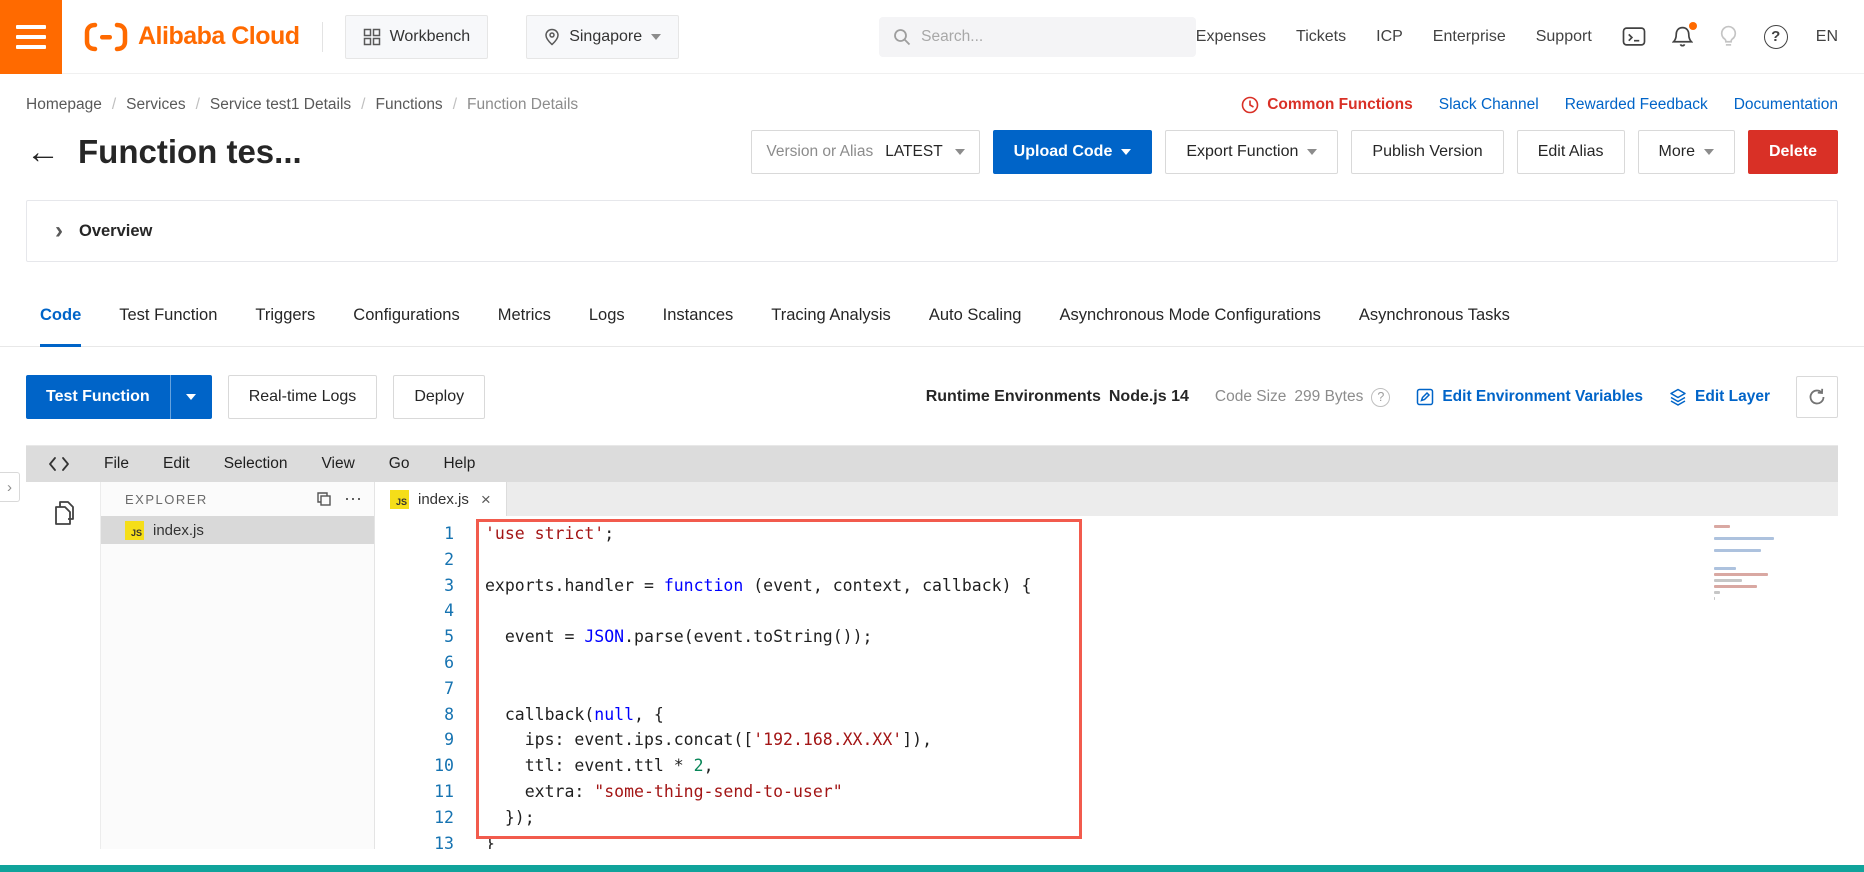  I want to click on export-function-button: Export Function, so click(1252, 152).